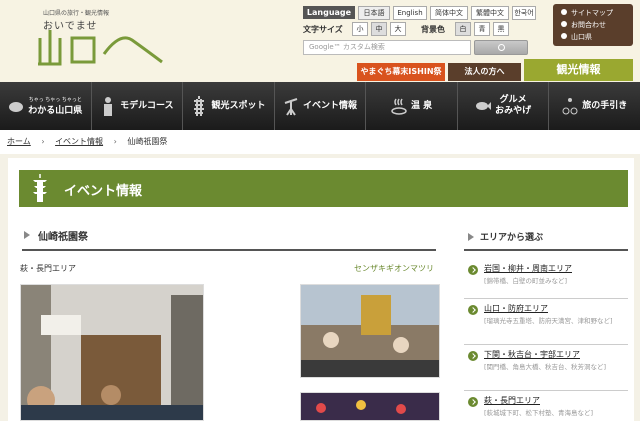 The width and height of the screenshot is (640, 421). What do you see at coordinates (329, 12) in the screenshot?
I see `language-label: Language` at bounding box center [329, 12].